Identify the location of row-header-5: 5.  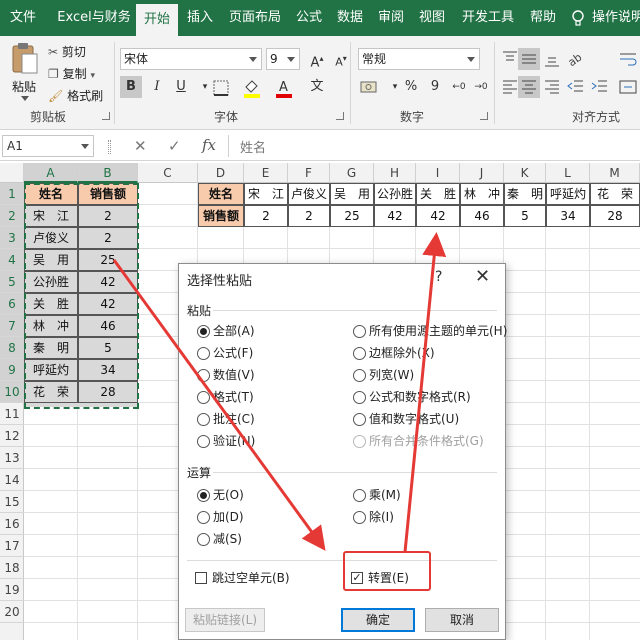
(12, 282).